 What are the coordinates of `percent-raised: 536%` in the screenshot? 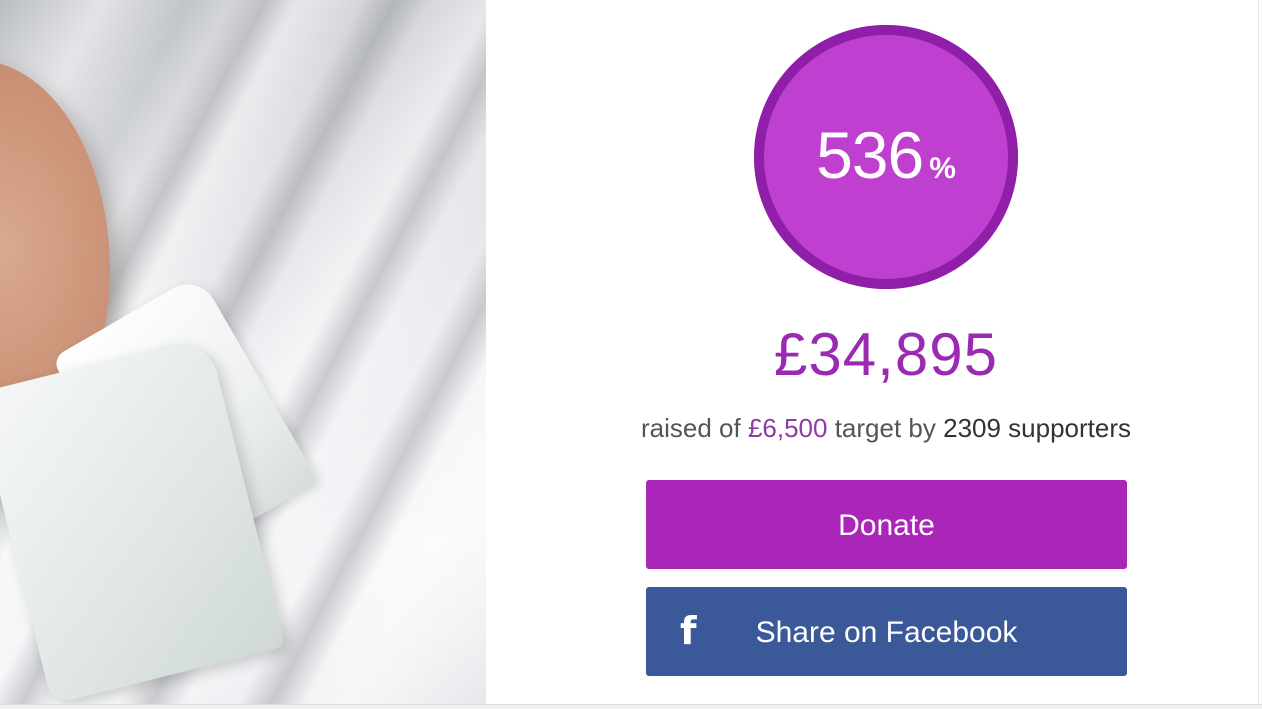 It's located at (886, 155).